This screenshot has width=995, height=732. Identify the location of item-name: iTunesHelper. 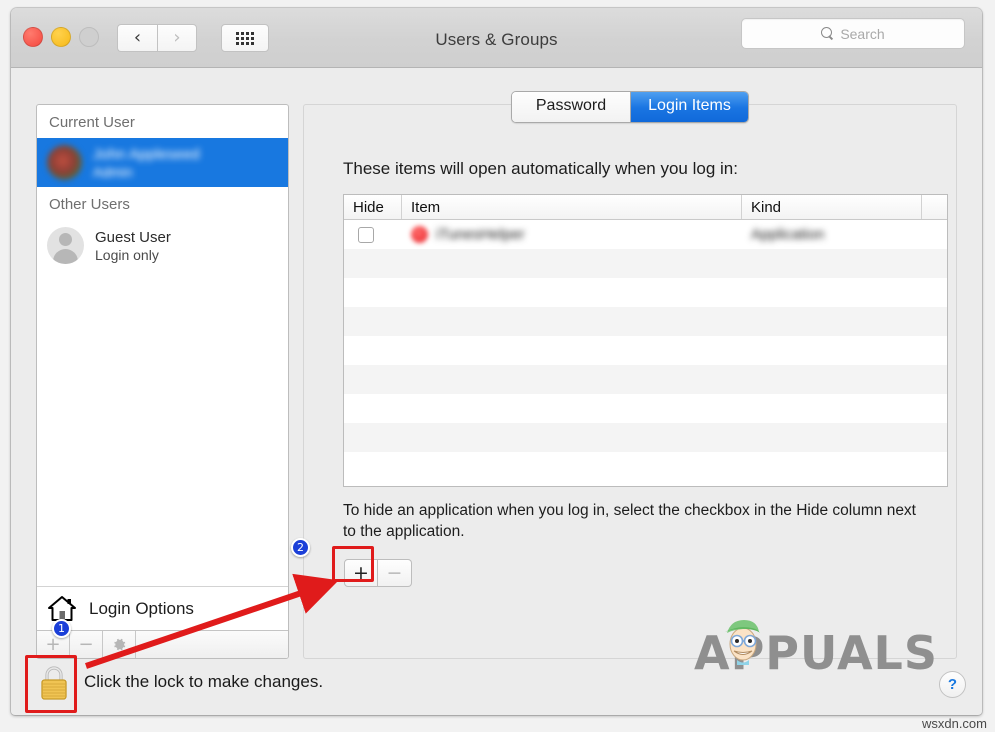
(480, 234).